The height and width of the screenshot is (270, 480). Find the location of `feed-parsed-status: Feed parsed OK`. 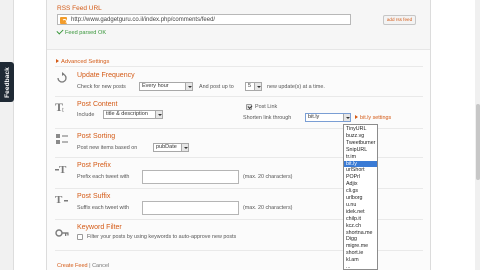

feed-parsed-status: Feed parsed OK is located at coordinates (81, 31).